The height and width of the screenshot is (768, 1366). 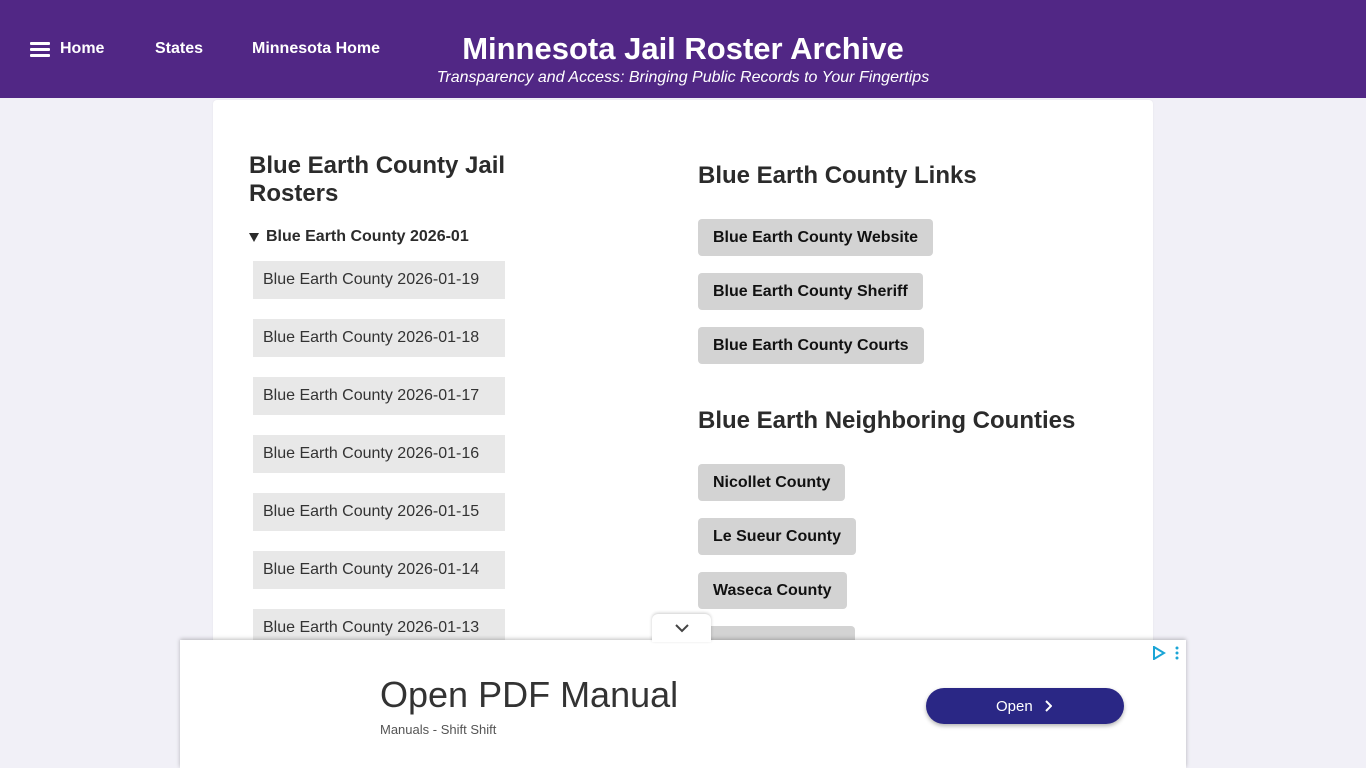 What do you see at coordinates (294, 193) in the screenshot?
I see `rosters-heading-line2: Rosters` at bounding box center [294, 193].